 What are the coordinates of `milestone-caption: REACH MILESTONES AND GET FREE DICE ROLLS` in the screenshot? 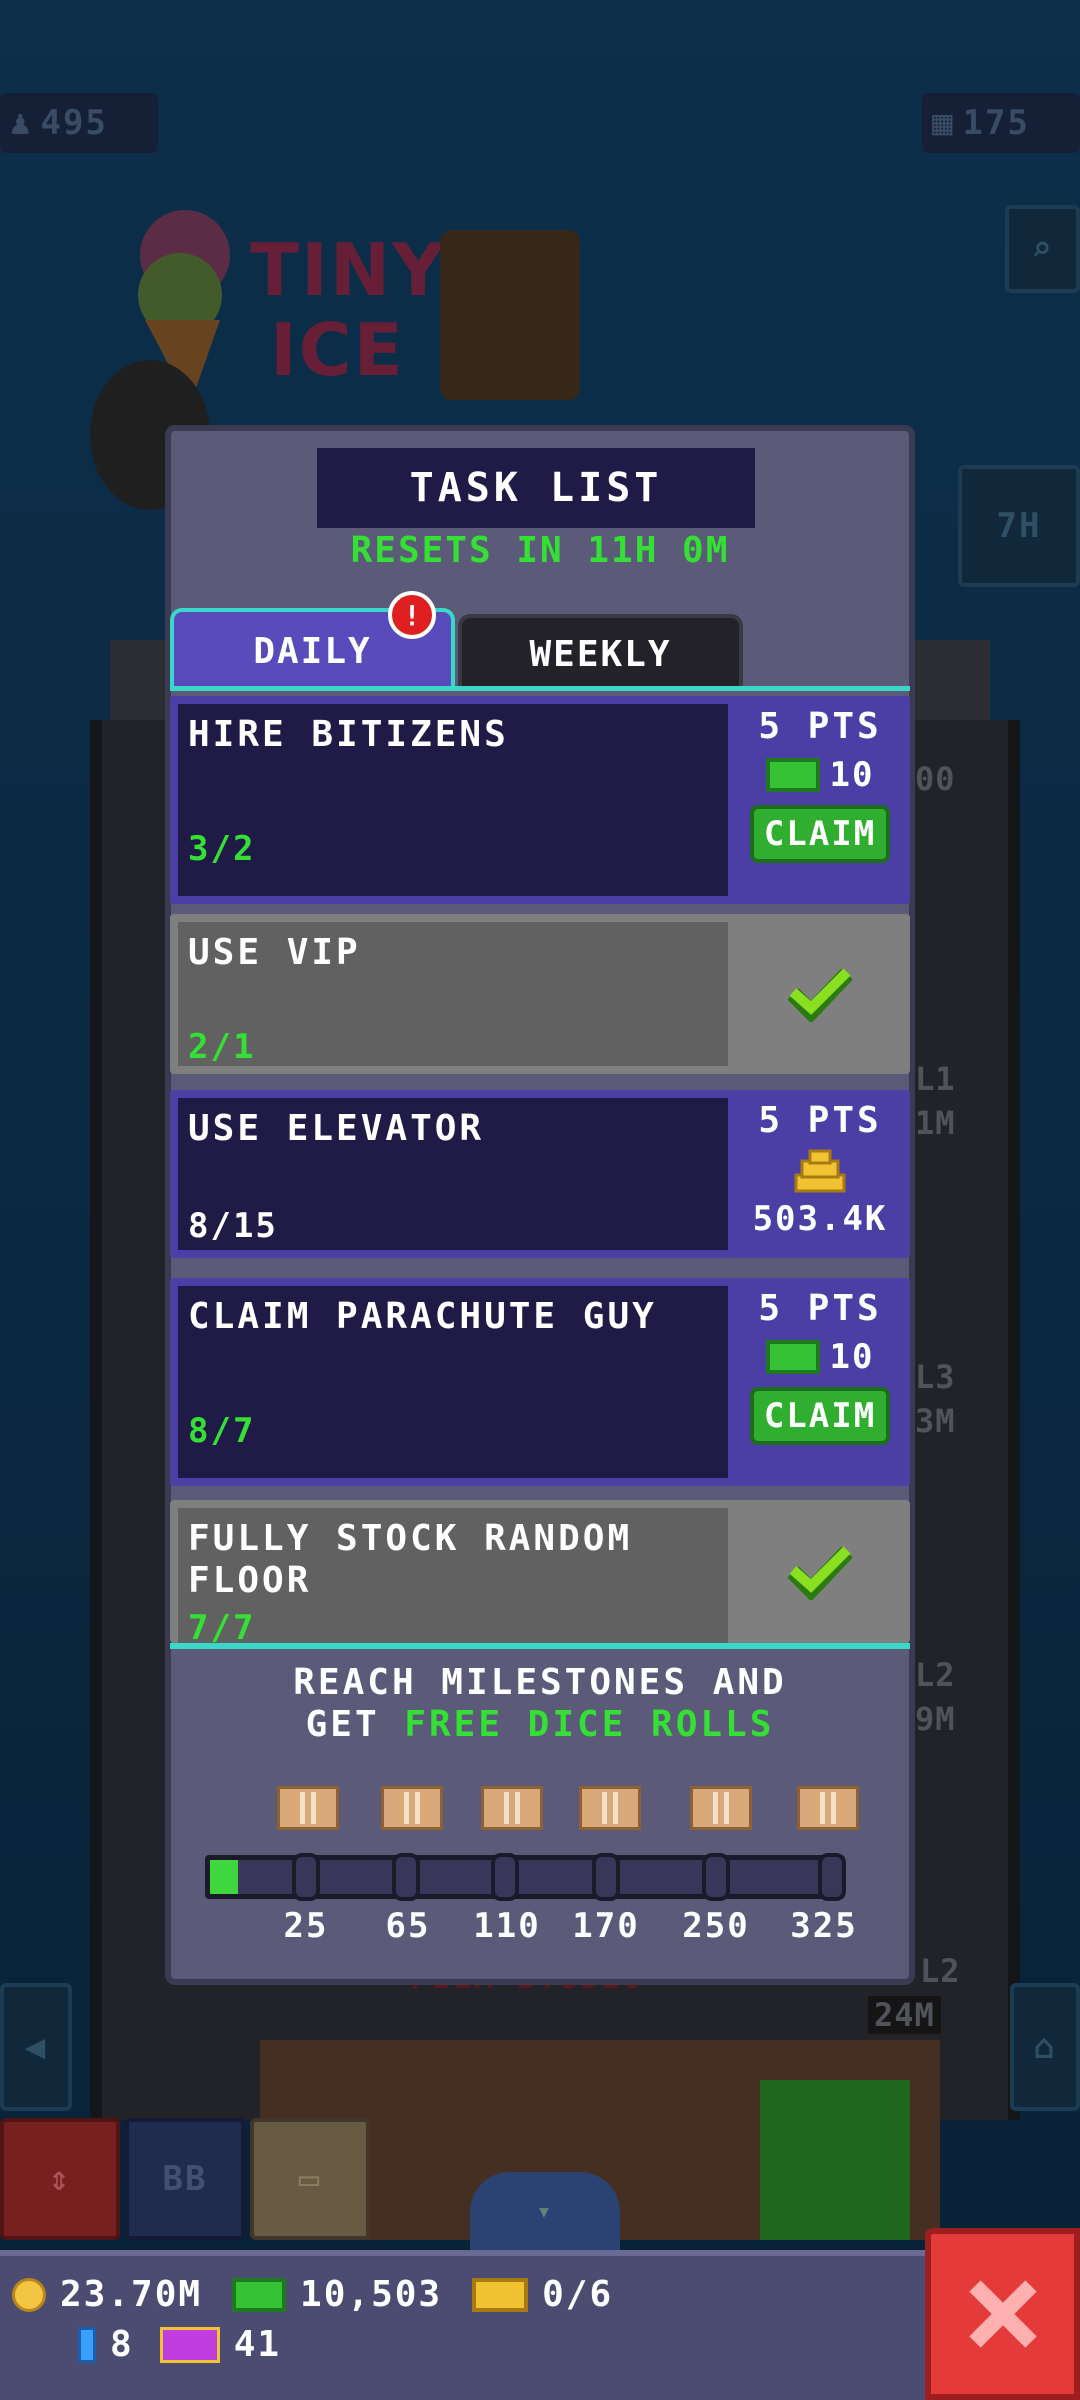 It's located at (540, 1703).